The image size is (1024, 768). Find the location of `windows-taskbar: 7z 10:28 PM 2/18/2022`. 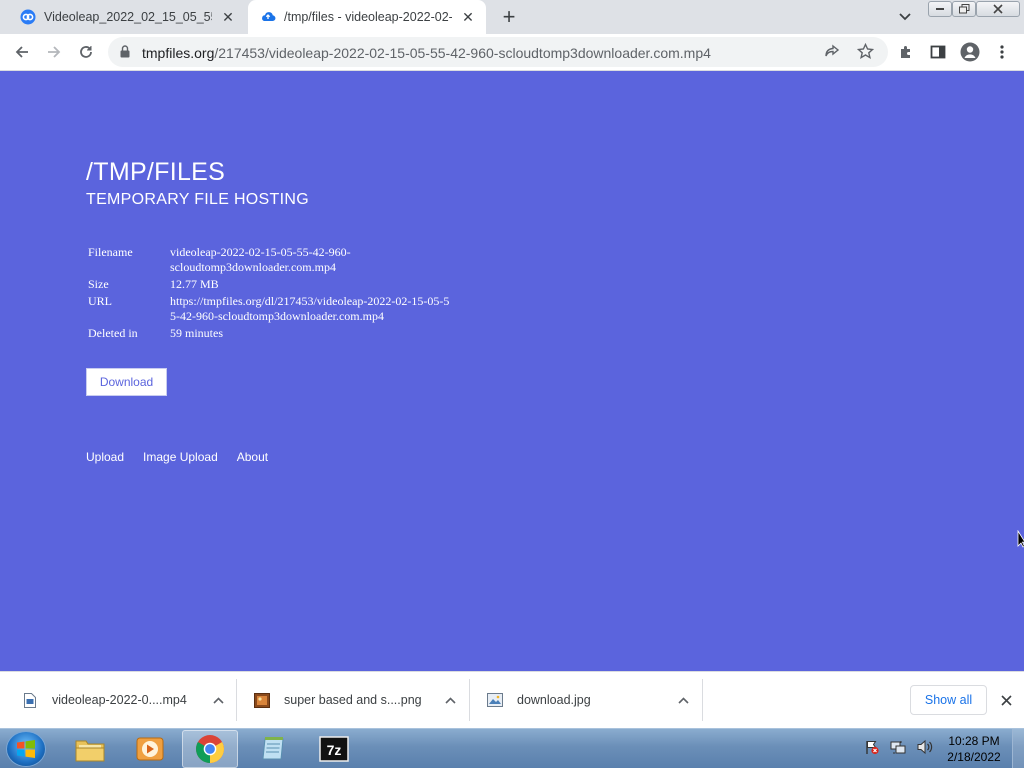

windows-taskbar: 7z 10:28 PM 2/18/2022 is located at coordinates (512, 748).